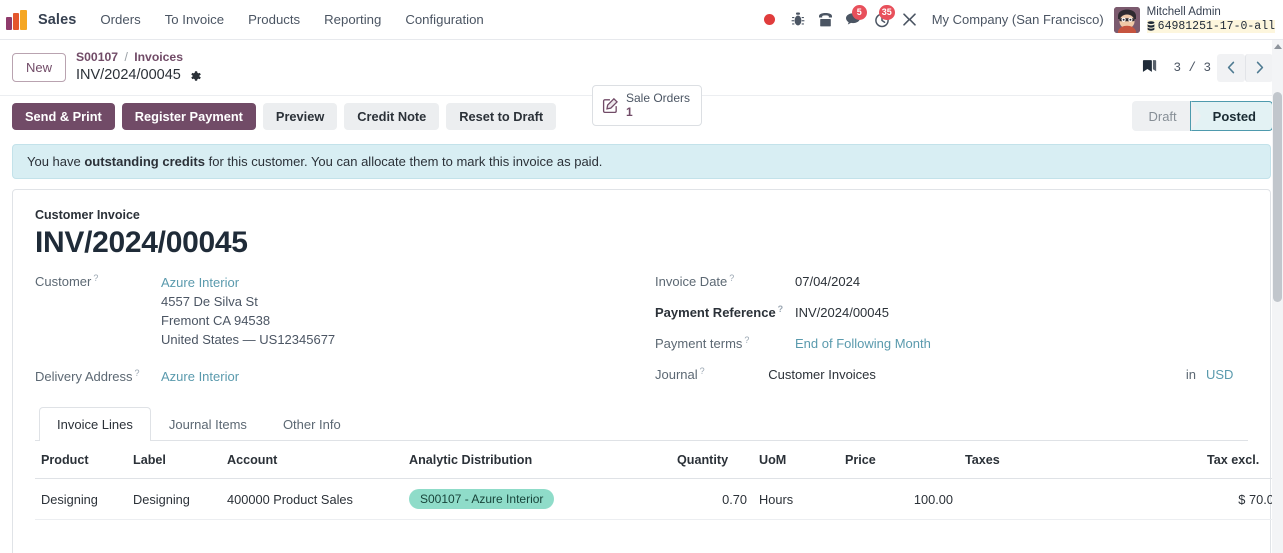 This screenshot has height=553, width=1283. I want to click on field-journal: Journal? Customer Invoices in USD, so click(951, 375).